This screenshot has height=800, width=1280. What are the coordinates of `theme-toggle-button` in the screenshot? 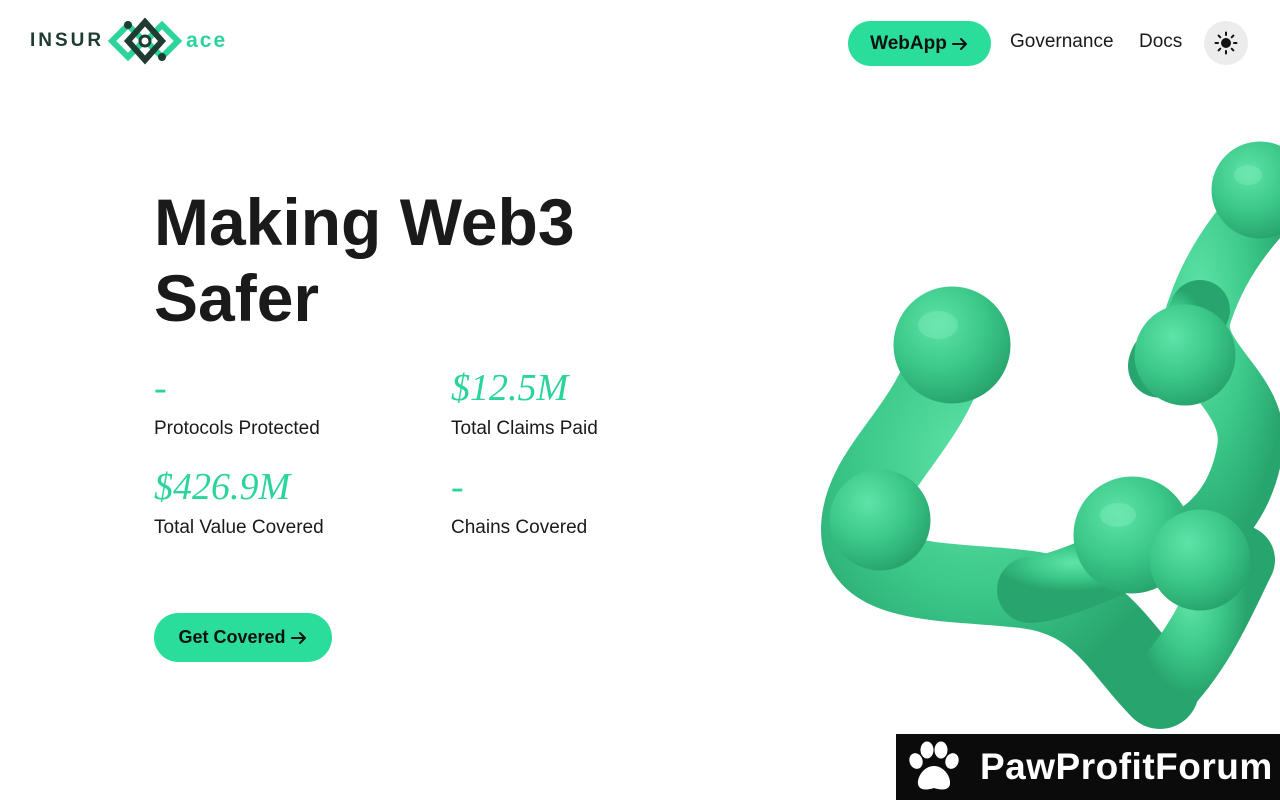 It's located at (1226, 43).